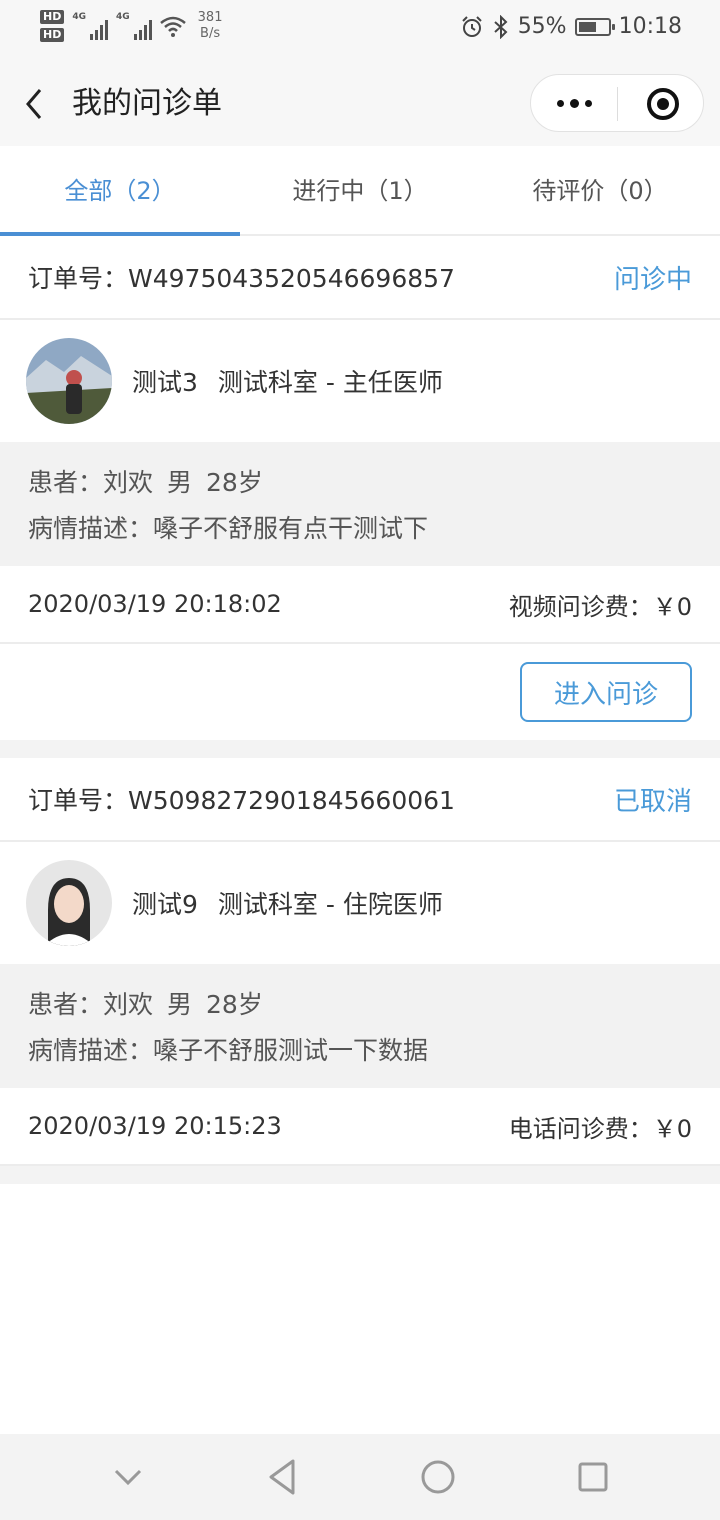 Image resolution: width=720 pixels, height=1520 pixels. Describe the element at coordinates (663, 104) in the screenshot. I see `close-target-icon` at that location.